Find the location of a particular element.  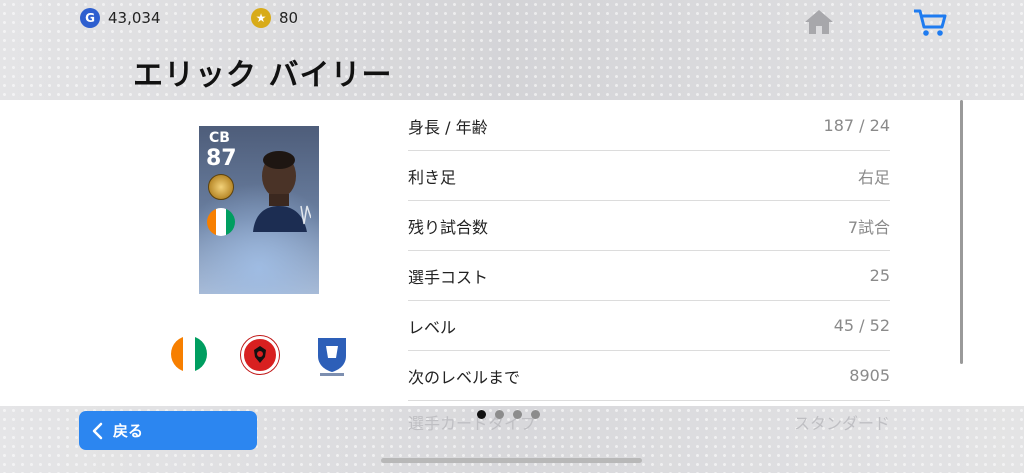

stat-row: 次のレベルまで 8905 is located at coordinates (649, 376).